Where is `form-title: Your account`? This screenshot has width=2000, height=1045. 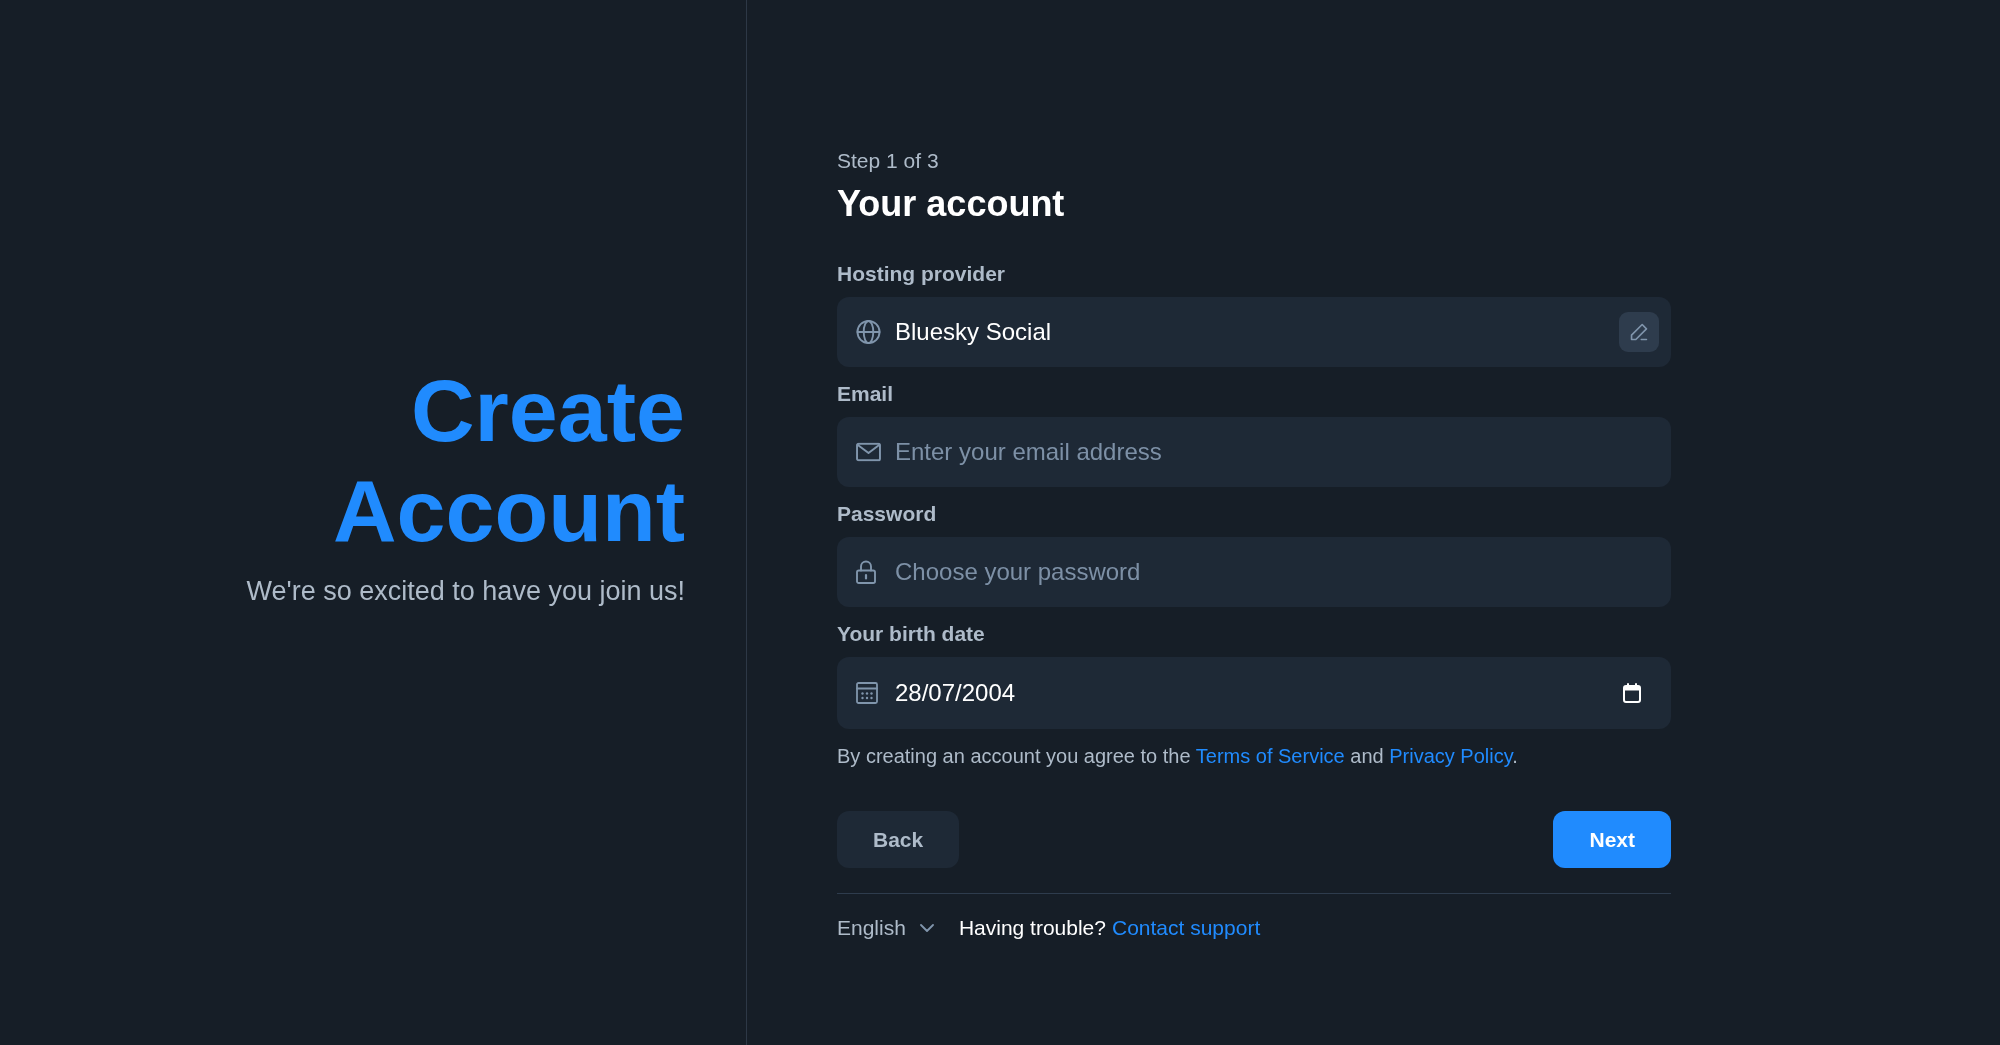 form-title: Your account is located at coordinates (951, 204).